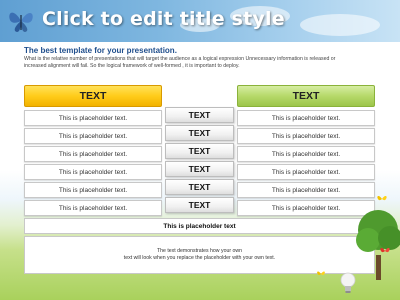  Describe the element at coordinates (340, 25) in the screenshot. I see `cloud-decoration` at that location.